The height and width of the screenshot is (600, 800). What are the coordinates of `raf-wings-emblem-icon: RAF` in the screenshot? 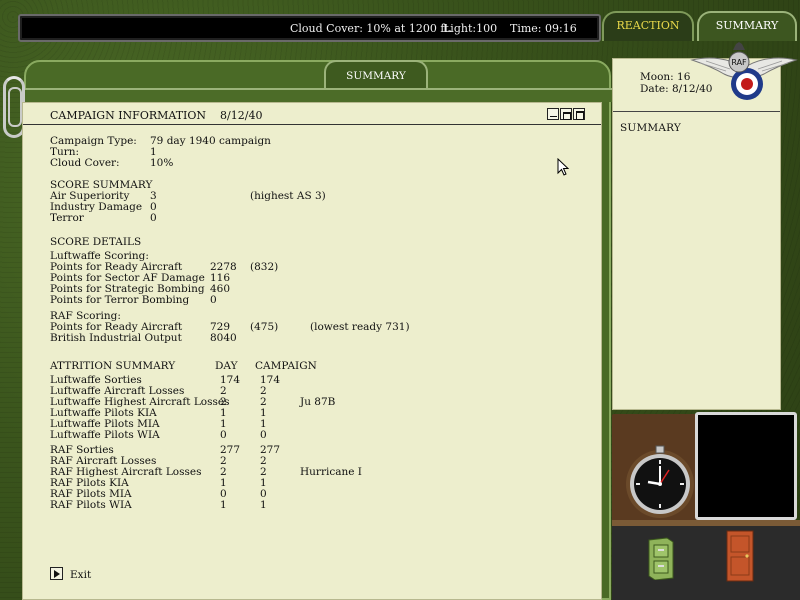 It's located at (744, 71).